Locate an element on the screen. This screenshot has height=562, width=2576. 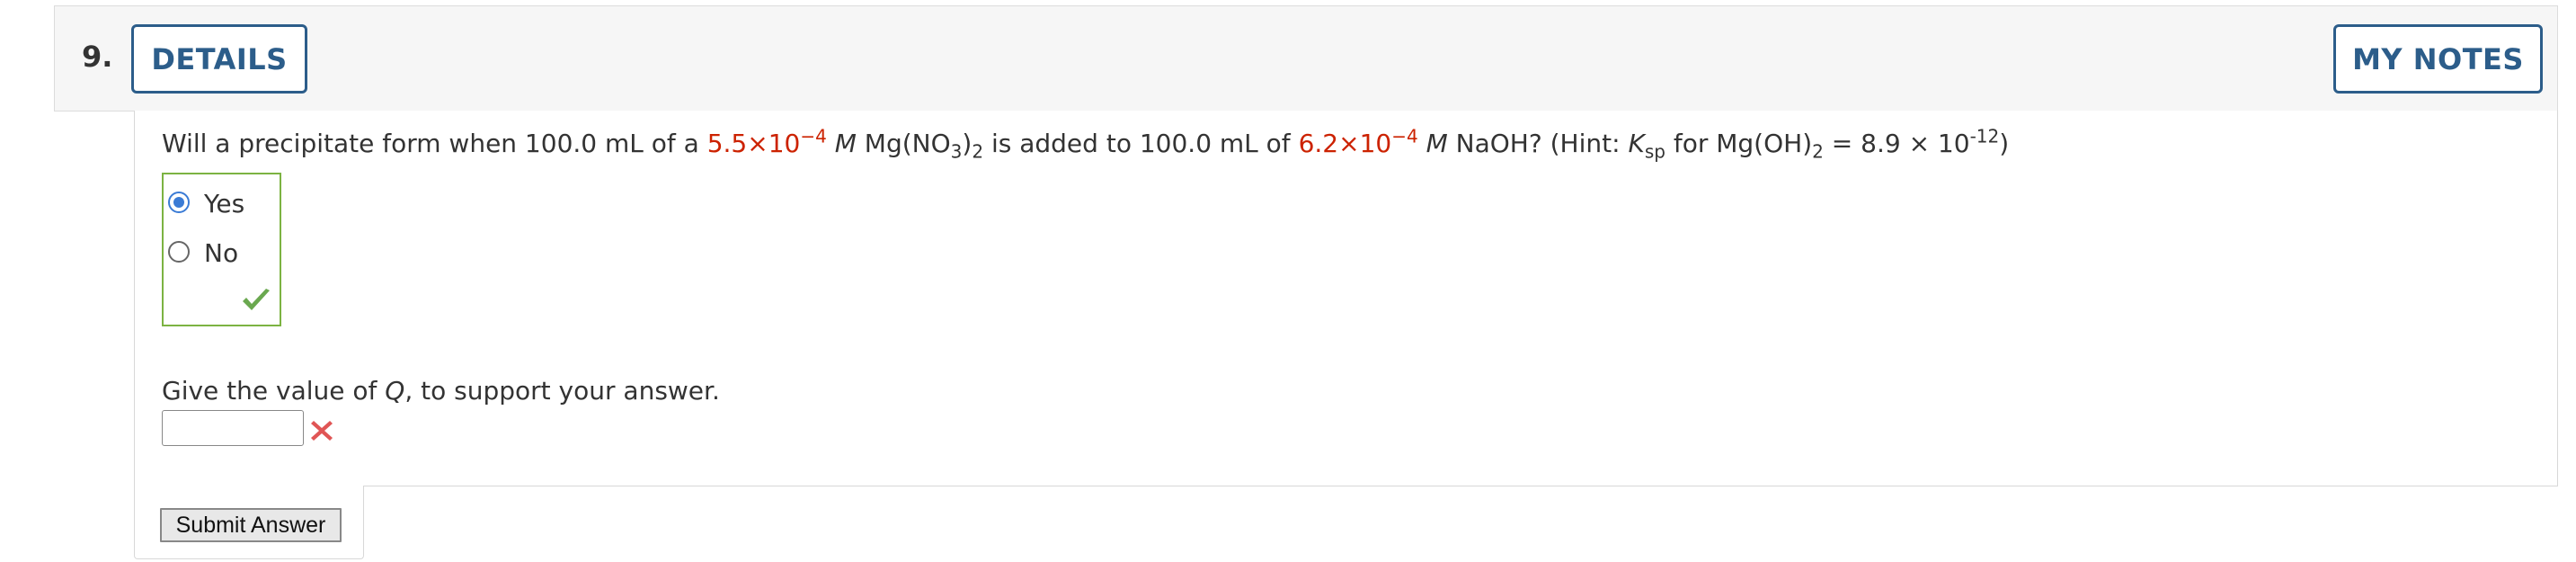
correct-check-icon is located at coordinates (256, 299).